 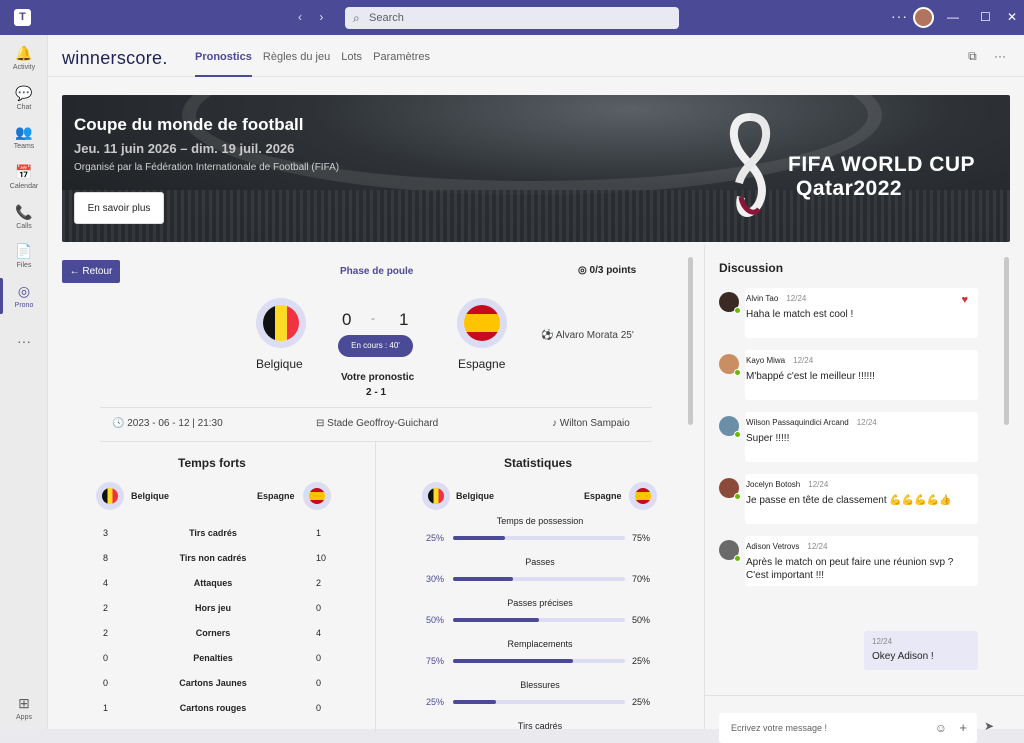 I want to click on main-scrollbar, so click(x=690, y=341).